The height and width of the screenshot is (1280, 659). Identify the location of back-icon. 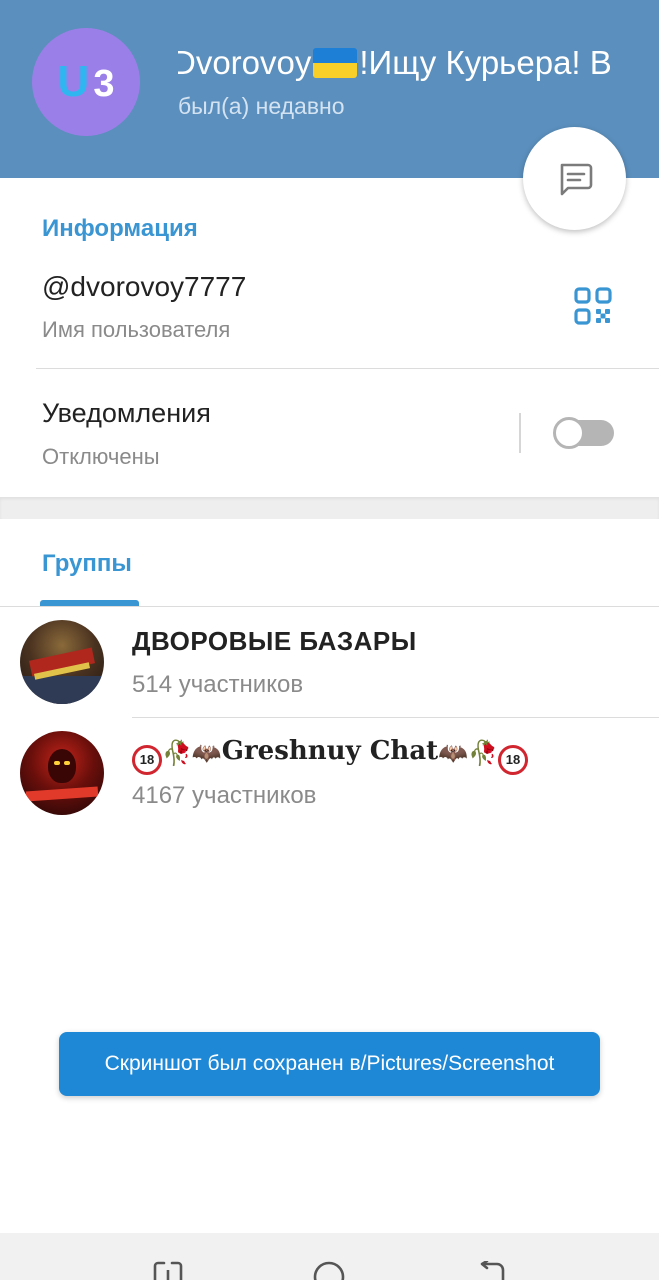
(491, 1270).